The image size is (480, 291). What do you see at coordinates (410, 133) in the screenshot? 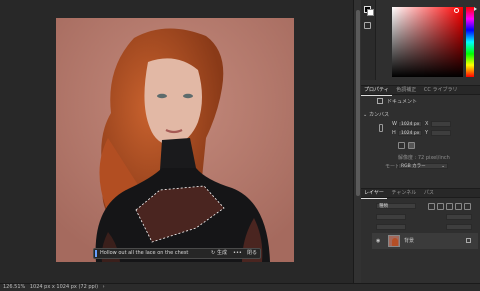
I see `height-field: 1024 px` at bounding box center [410, 133].